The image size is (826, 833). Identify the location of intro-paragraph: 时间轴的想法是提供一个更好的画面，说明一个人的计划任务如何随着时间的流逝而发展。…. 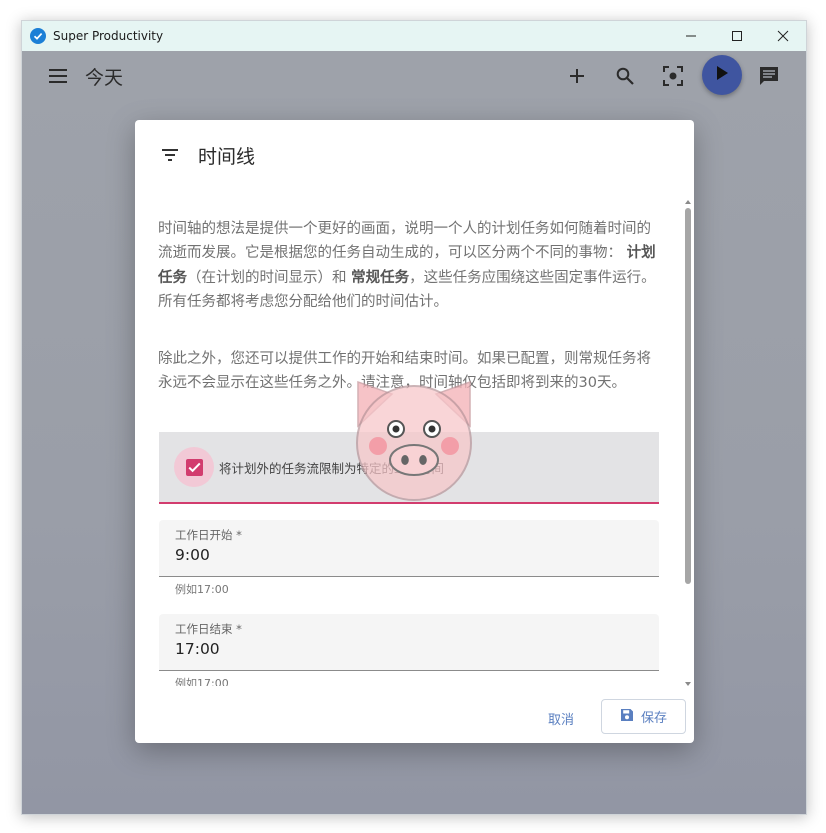
(407, 265).